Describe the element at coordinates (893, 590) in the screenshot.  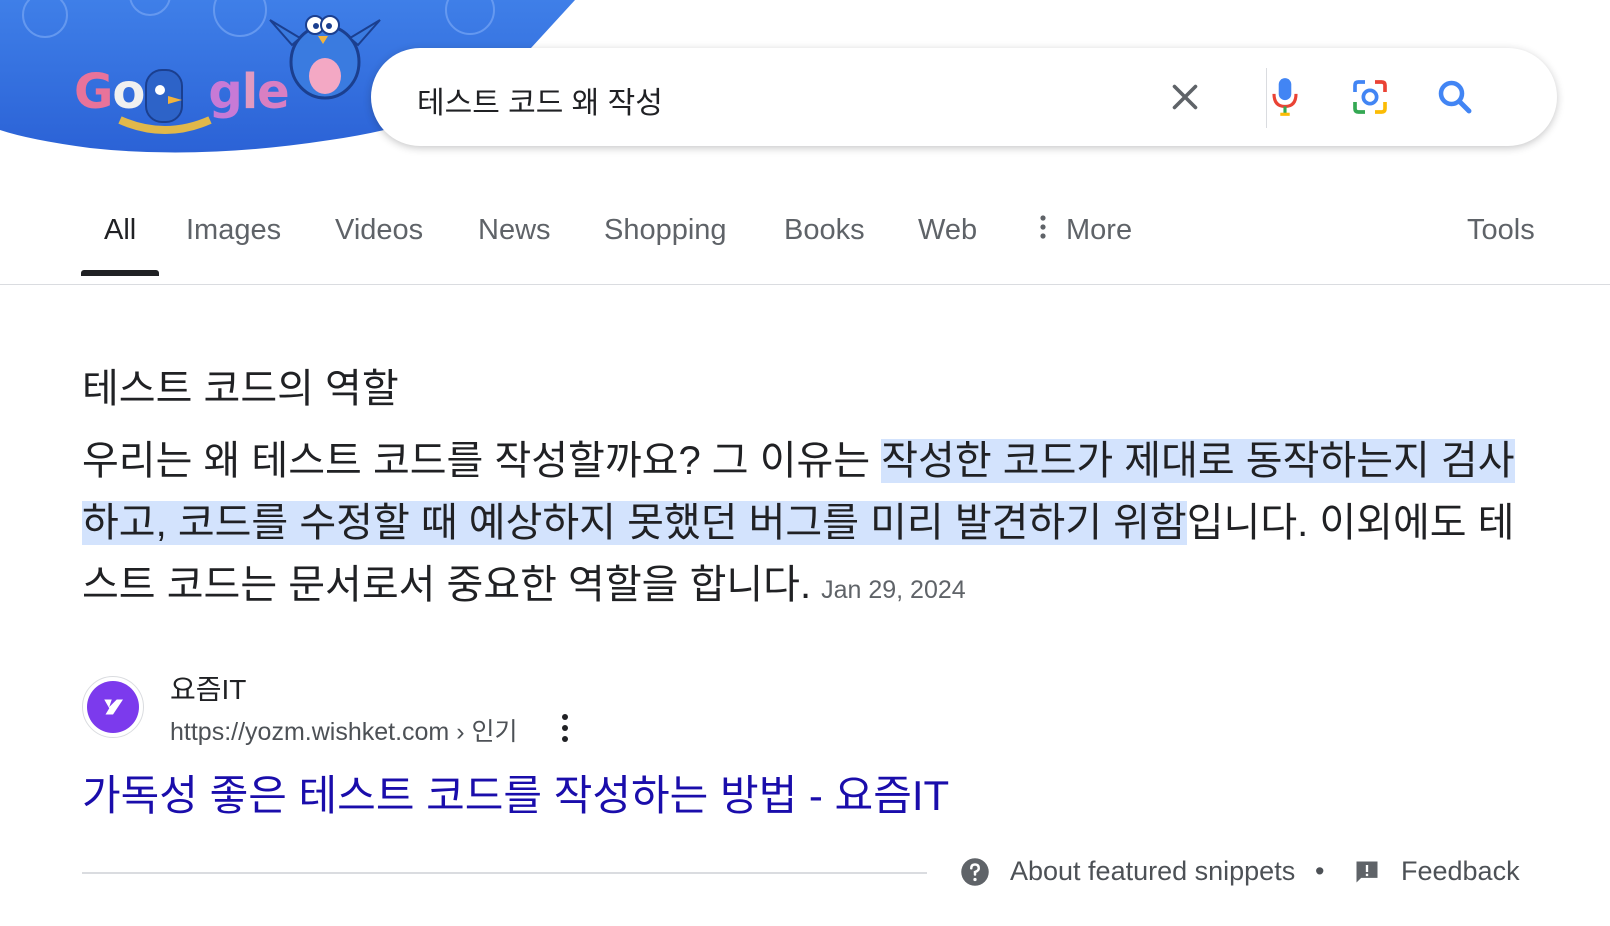
I see `snippet-date: Jan 29, 2024` at that location.